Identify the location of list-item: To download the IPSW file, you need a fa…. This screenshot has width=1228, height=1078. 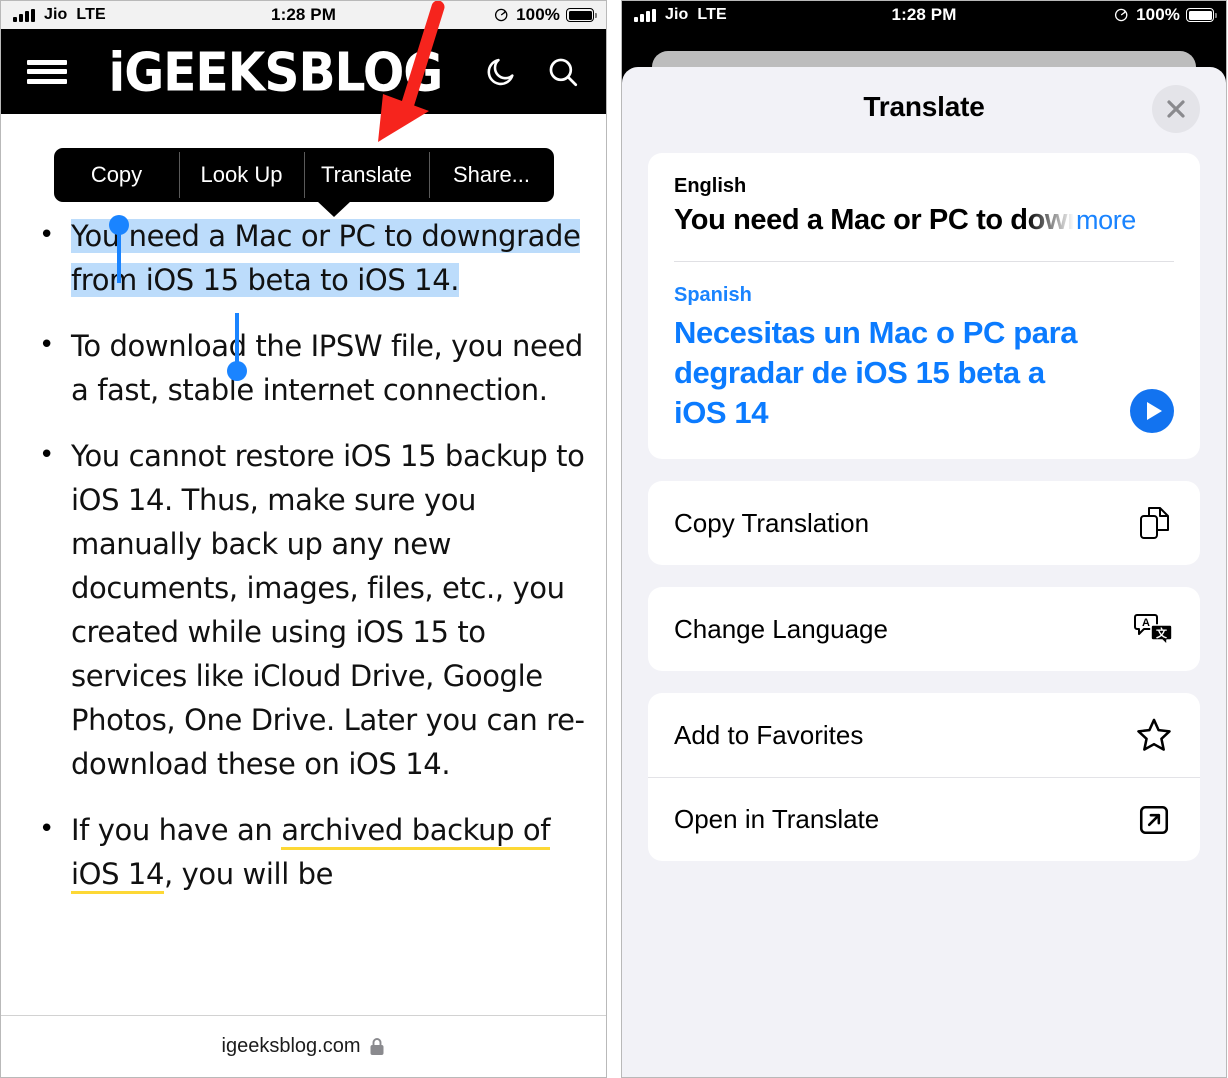
(303, 367).